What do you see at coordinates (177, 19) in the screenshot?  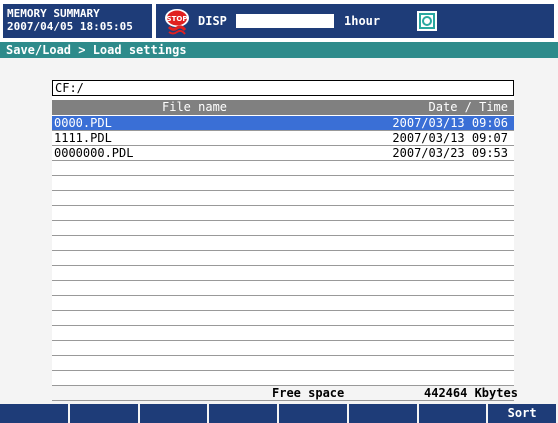 I see `svg-text: STOP` at bounding box center [177, 19].